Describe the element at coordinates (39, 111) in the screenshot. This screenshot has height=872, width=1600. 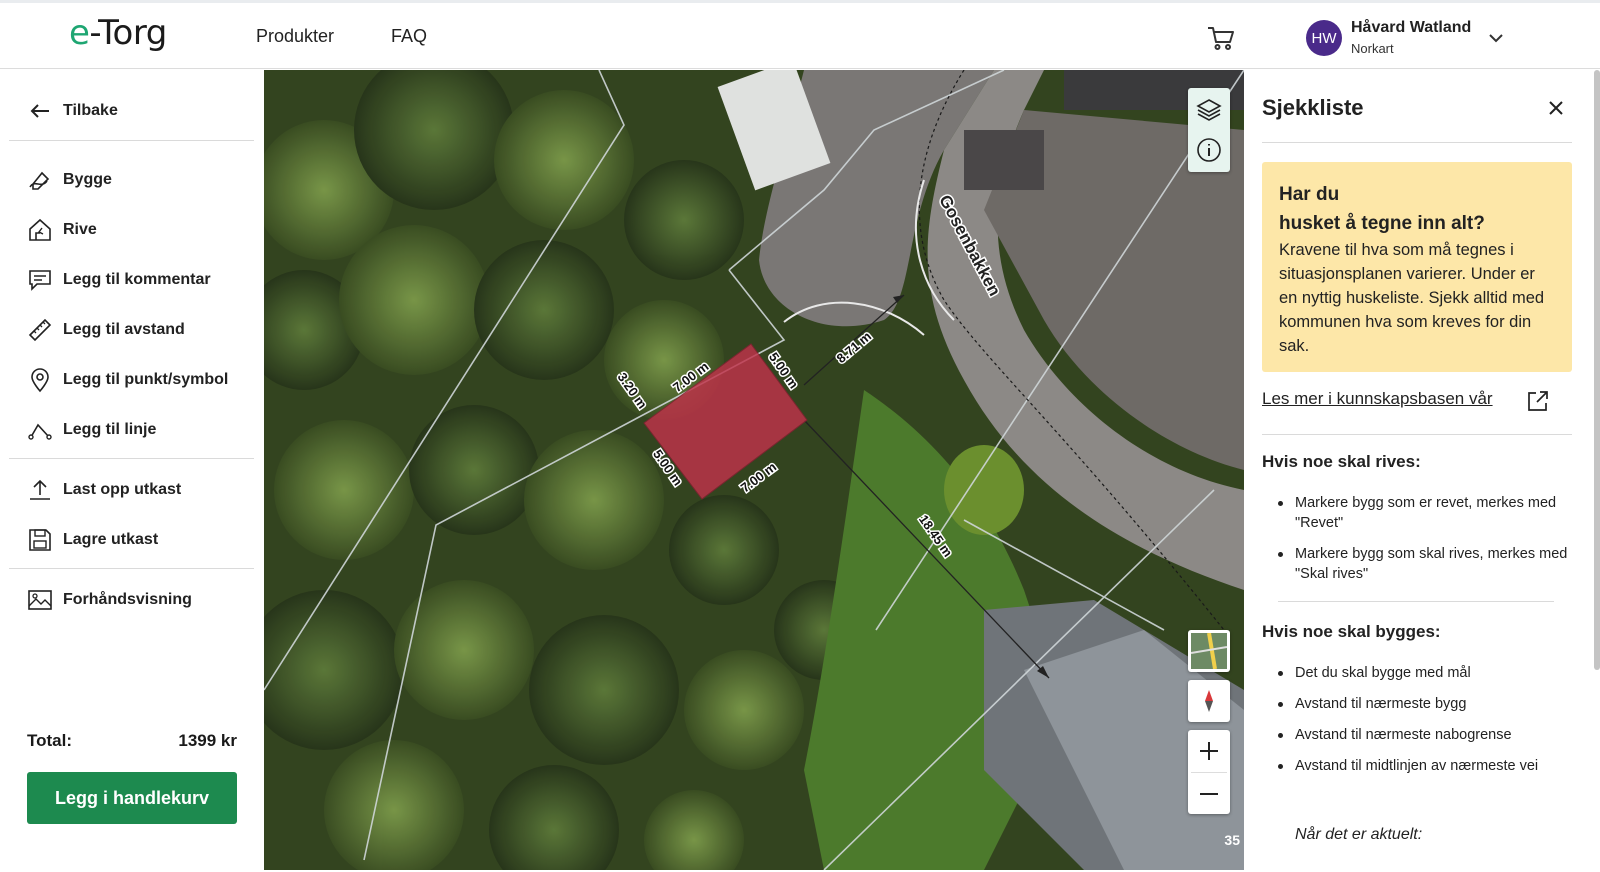
I see `arrow-left-icon` at that location.